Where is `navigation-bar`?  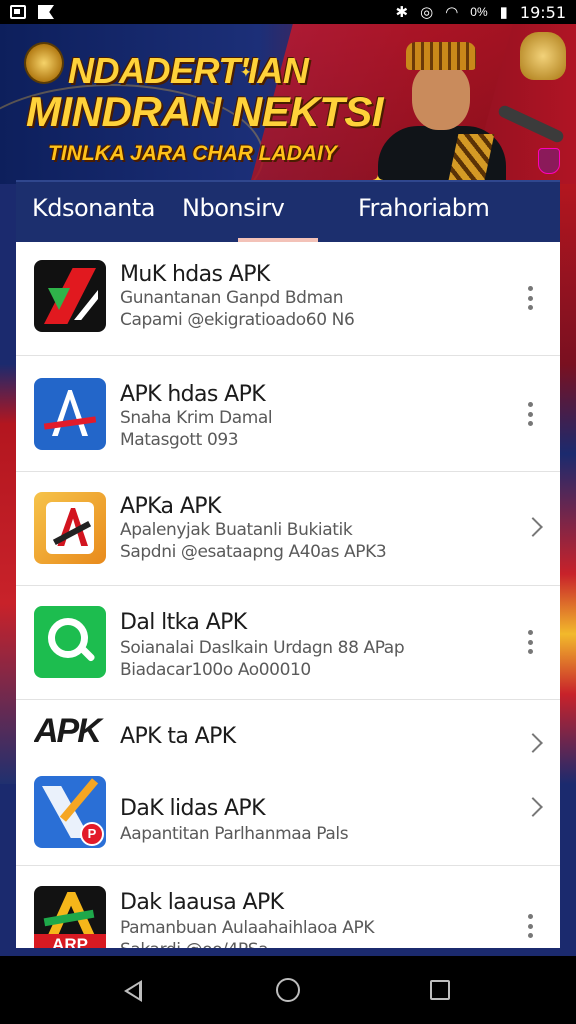
navigation-bar is located at coordinates (288, 990).